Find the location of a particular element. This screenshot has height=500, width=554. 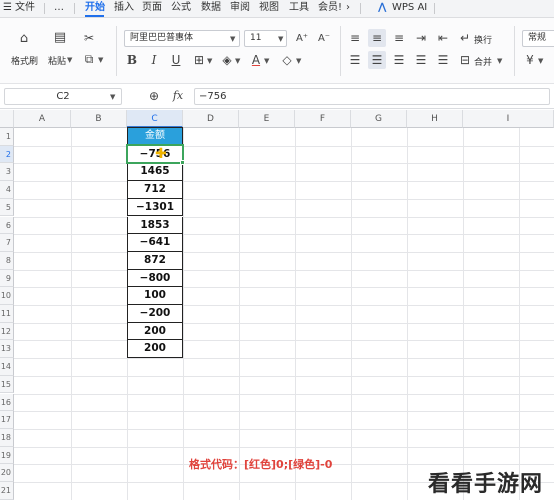

row-header: 2 is located at coordinates (7, 154).